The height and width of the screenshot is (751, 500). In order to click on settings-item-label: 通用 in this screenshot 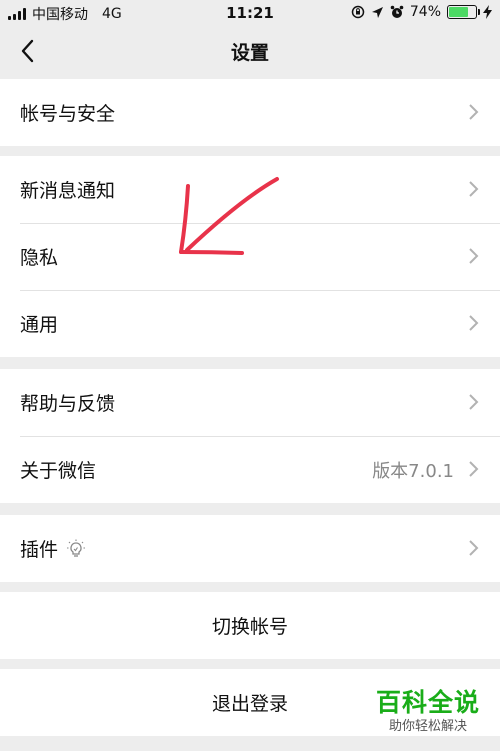, I will do `click(39, 325)`.